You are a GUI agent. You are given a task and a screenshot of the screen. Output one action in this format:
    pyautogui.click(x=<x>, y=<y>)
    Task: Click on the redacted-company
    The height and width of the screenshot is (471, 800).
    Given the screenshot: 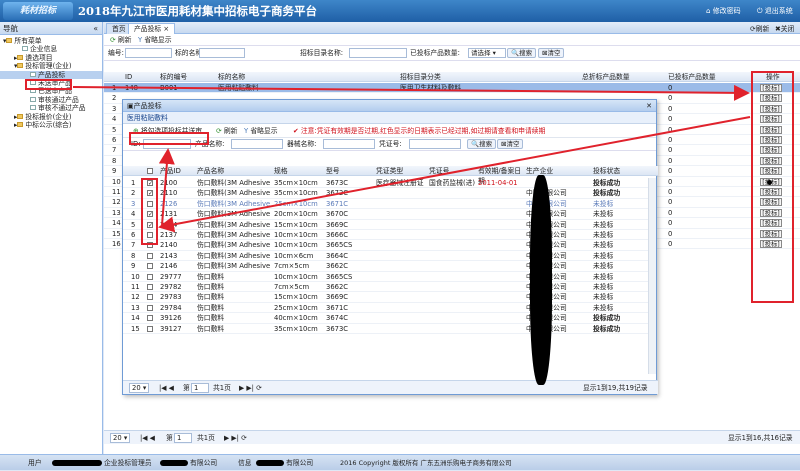 What is the action you would take?
    pyautogui.click(x=174, y=463)
    